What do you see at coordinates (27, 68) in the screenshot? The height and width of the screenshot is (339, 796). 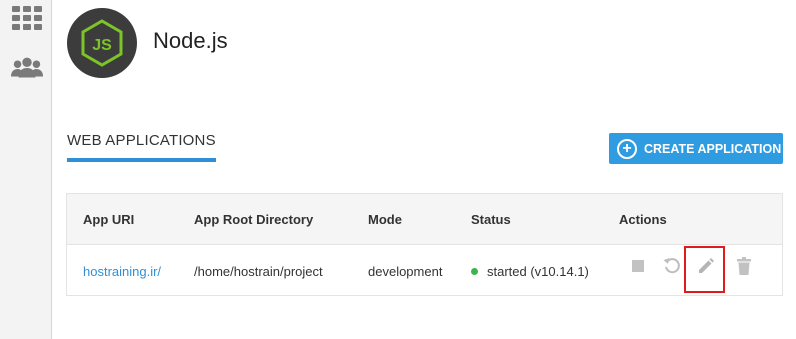 I see `users-icon` at bounding box center [27, 68].